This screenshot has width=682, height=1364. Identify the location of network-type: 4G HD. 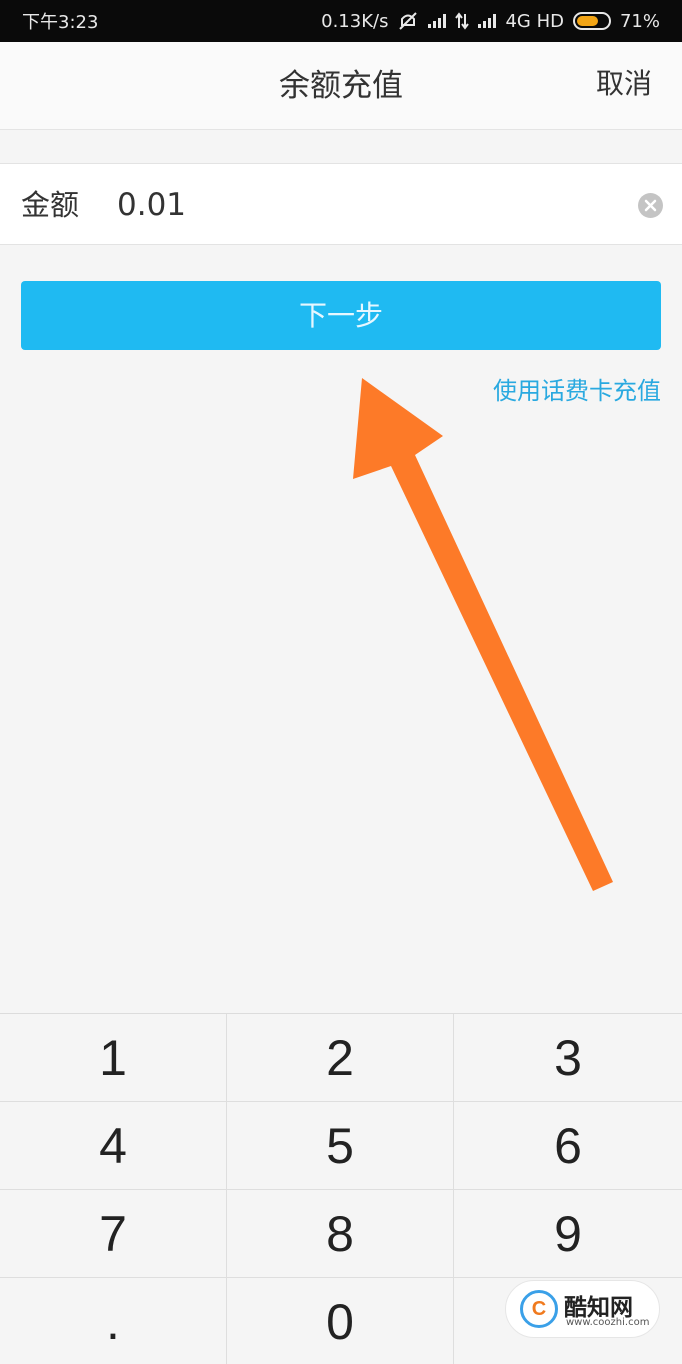
(534, 21).